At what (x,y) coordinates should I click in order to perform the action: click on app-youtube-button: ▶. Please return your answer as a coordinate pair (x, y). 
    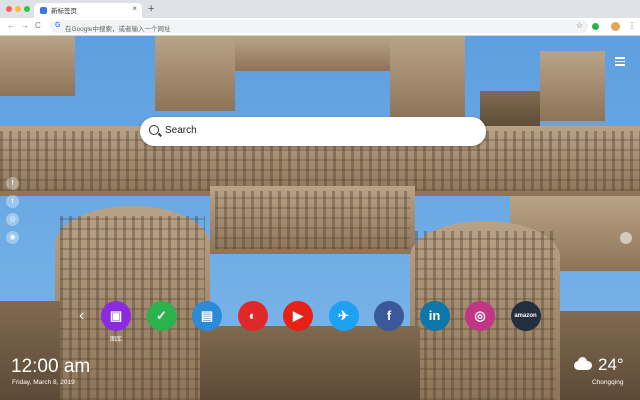
    Looking at the image, I should click on (298, 316).